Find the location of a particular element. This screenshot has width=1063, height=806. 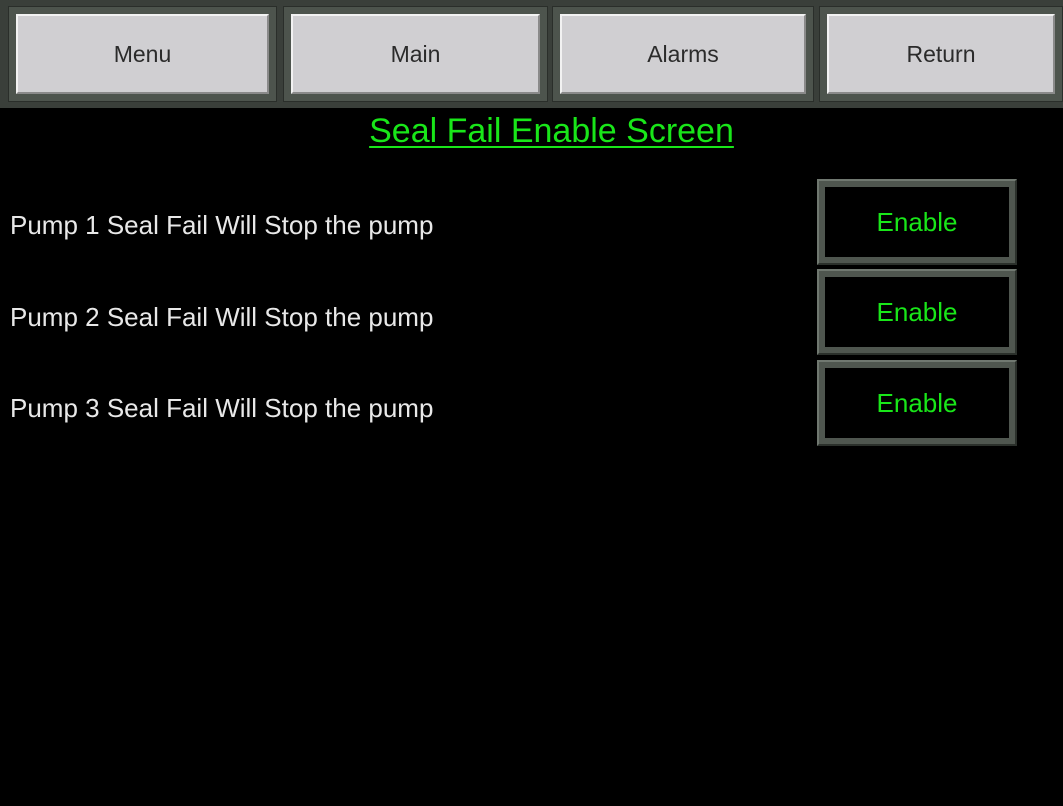

main-button-label: Main is located at coordinates (415, 54).